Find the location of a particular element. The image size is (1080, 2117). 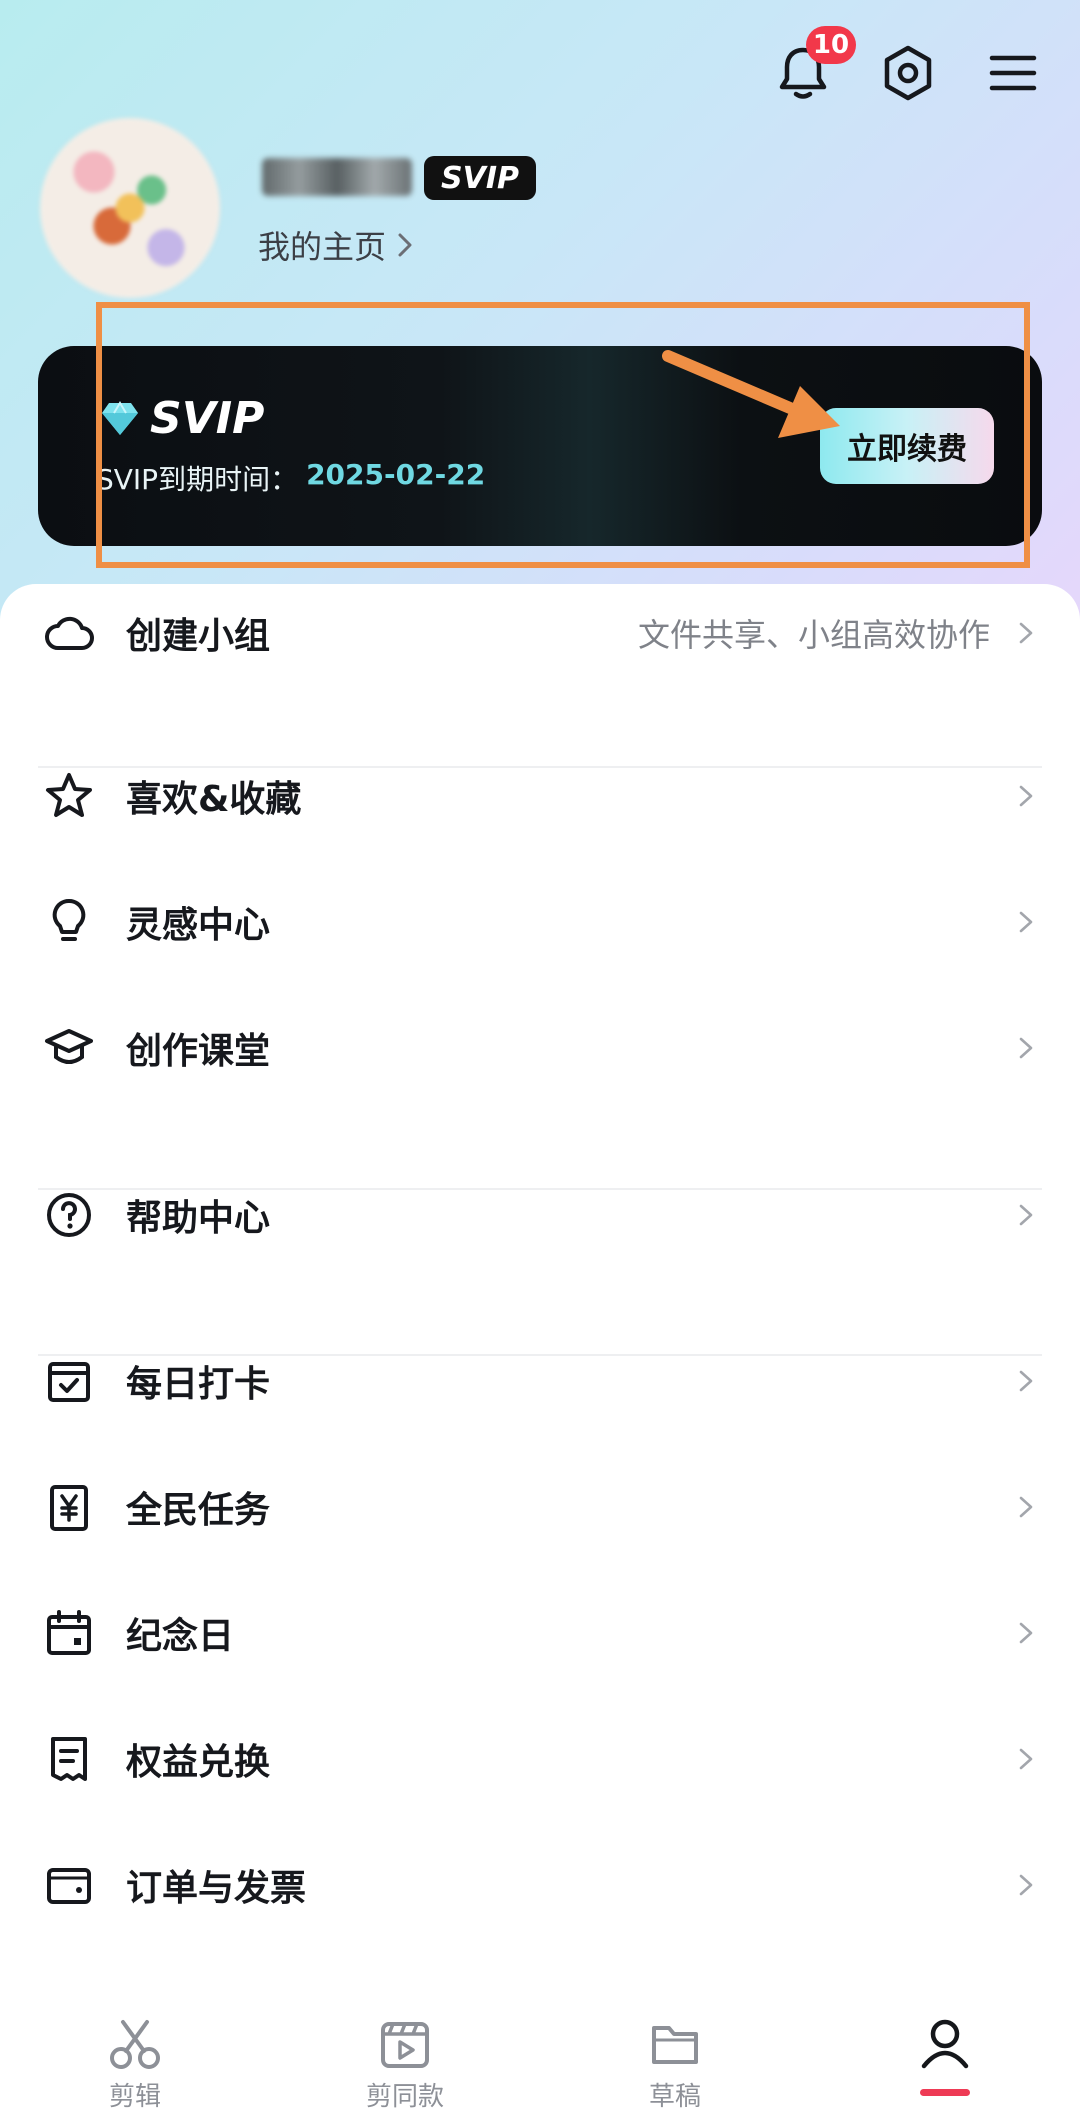

menu-item-label: 全民任务 is located at coordinates (198, 1510).